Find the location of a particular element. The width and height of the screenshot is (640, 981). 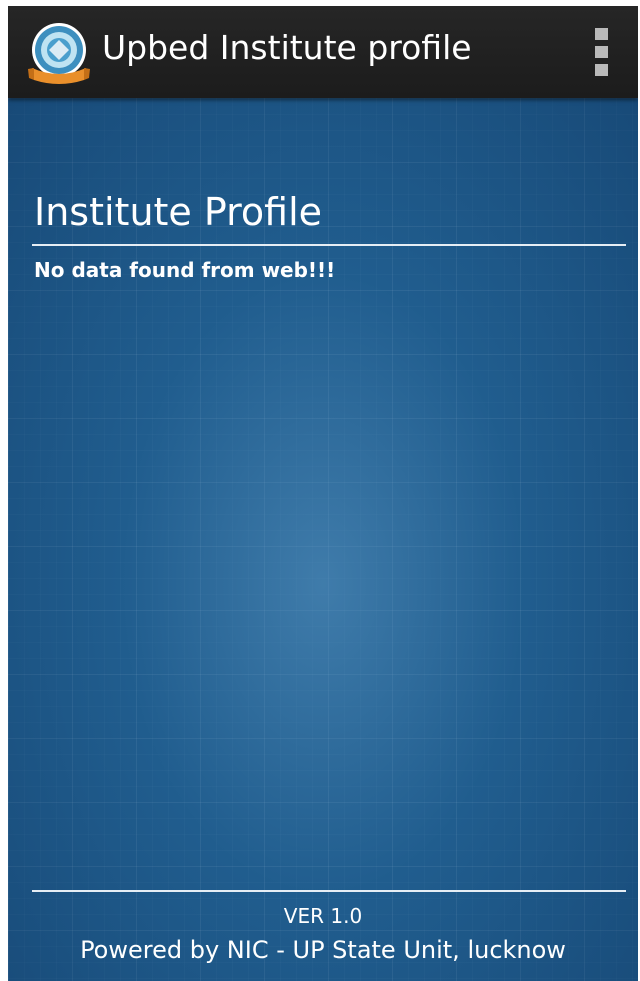

app-title: Upbed Institute profile is located at coordinates (287, 47).